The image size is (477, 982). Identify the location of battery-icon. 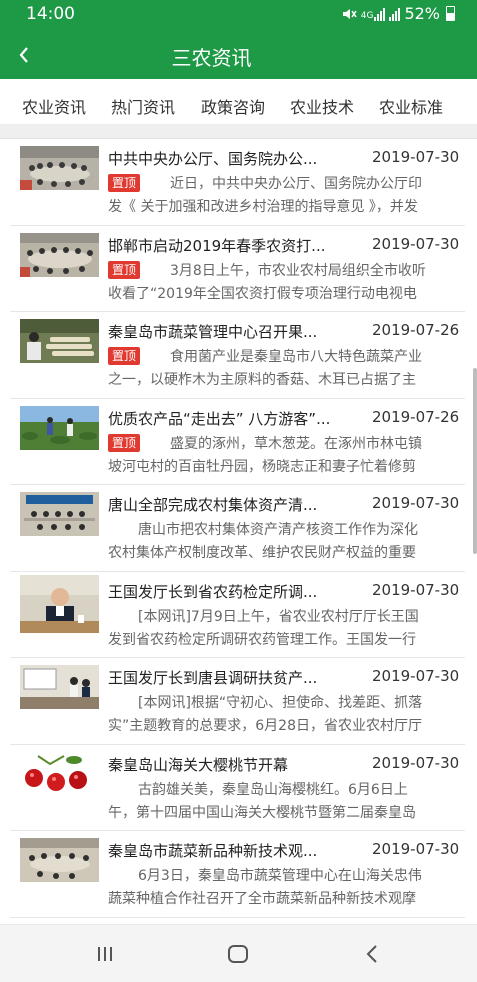
(450, 13).